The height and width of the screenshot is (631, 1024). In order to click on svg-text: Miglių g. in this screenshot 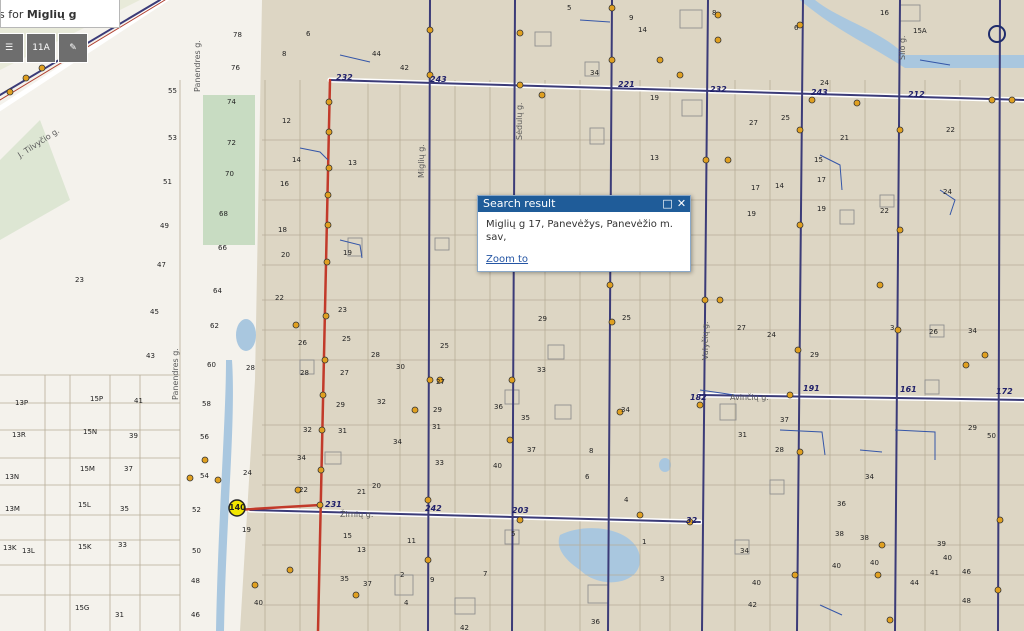, I will do `click(421, 161)`.